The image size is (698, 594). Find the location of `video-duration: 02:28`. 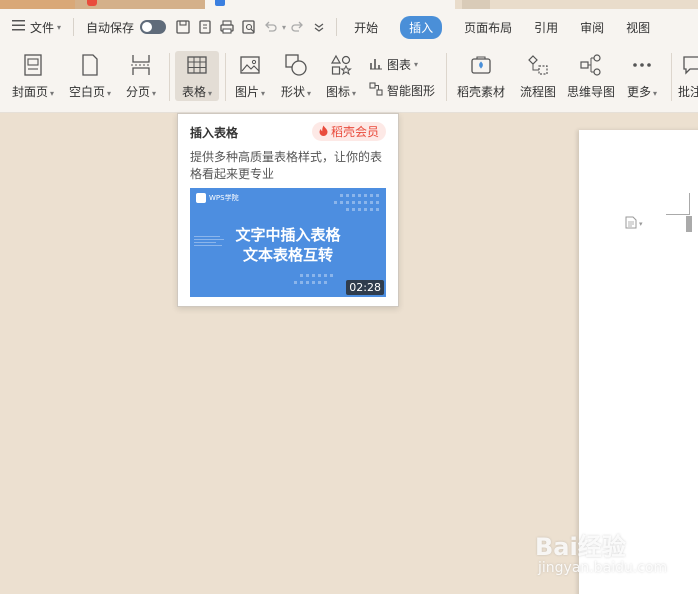

video-duration: 02:28 is located at coordinates (365, 287).